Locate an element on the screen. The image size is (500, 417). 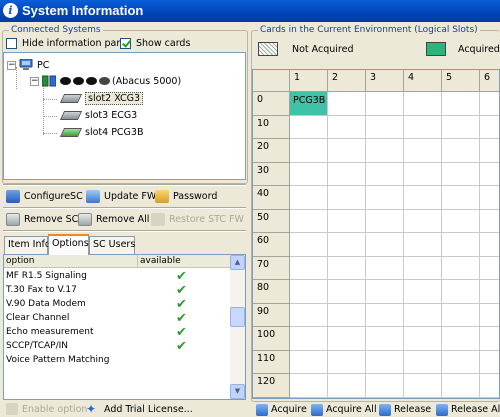
table-row: Voice Pattern Matching is located at coordinates (57, 360).